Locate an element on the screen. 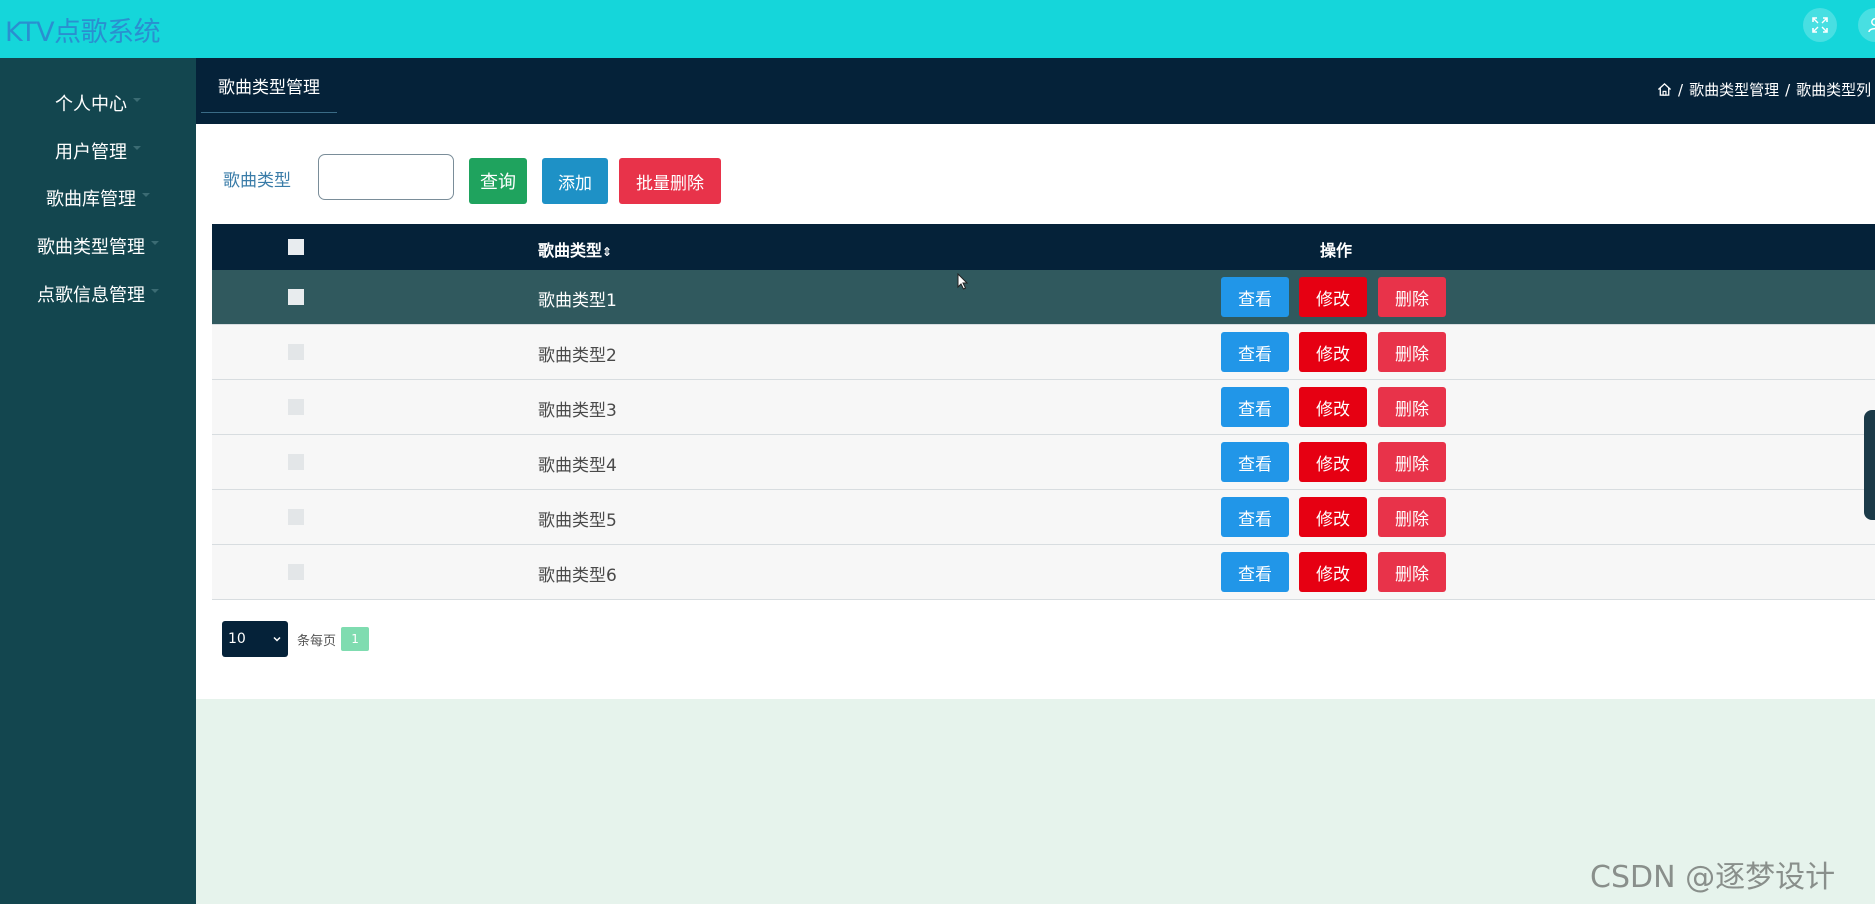  page-tab: 歌曲类型管理 is located at coordinates (269, 85).